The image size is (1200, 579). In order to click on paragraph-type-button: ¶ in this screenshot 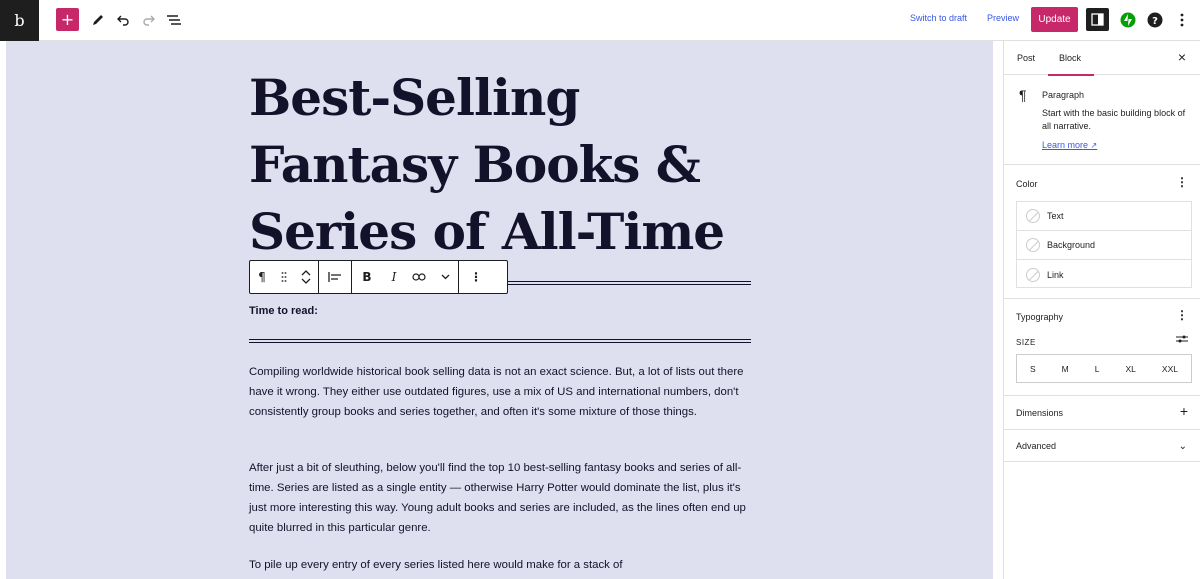, I will do `click(262, 277)`.